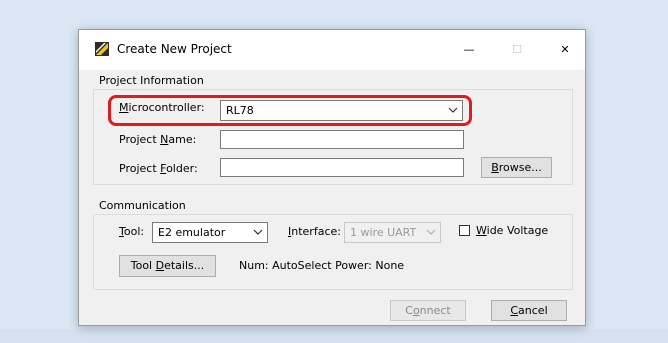 This screenshot has width=668, height=343. Describe the element at coordinates (469, 50) in the screenshot. I see `minimize-button: —` at that location.